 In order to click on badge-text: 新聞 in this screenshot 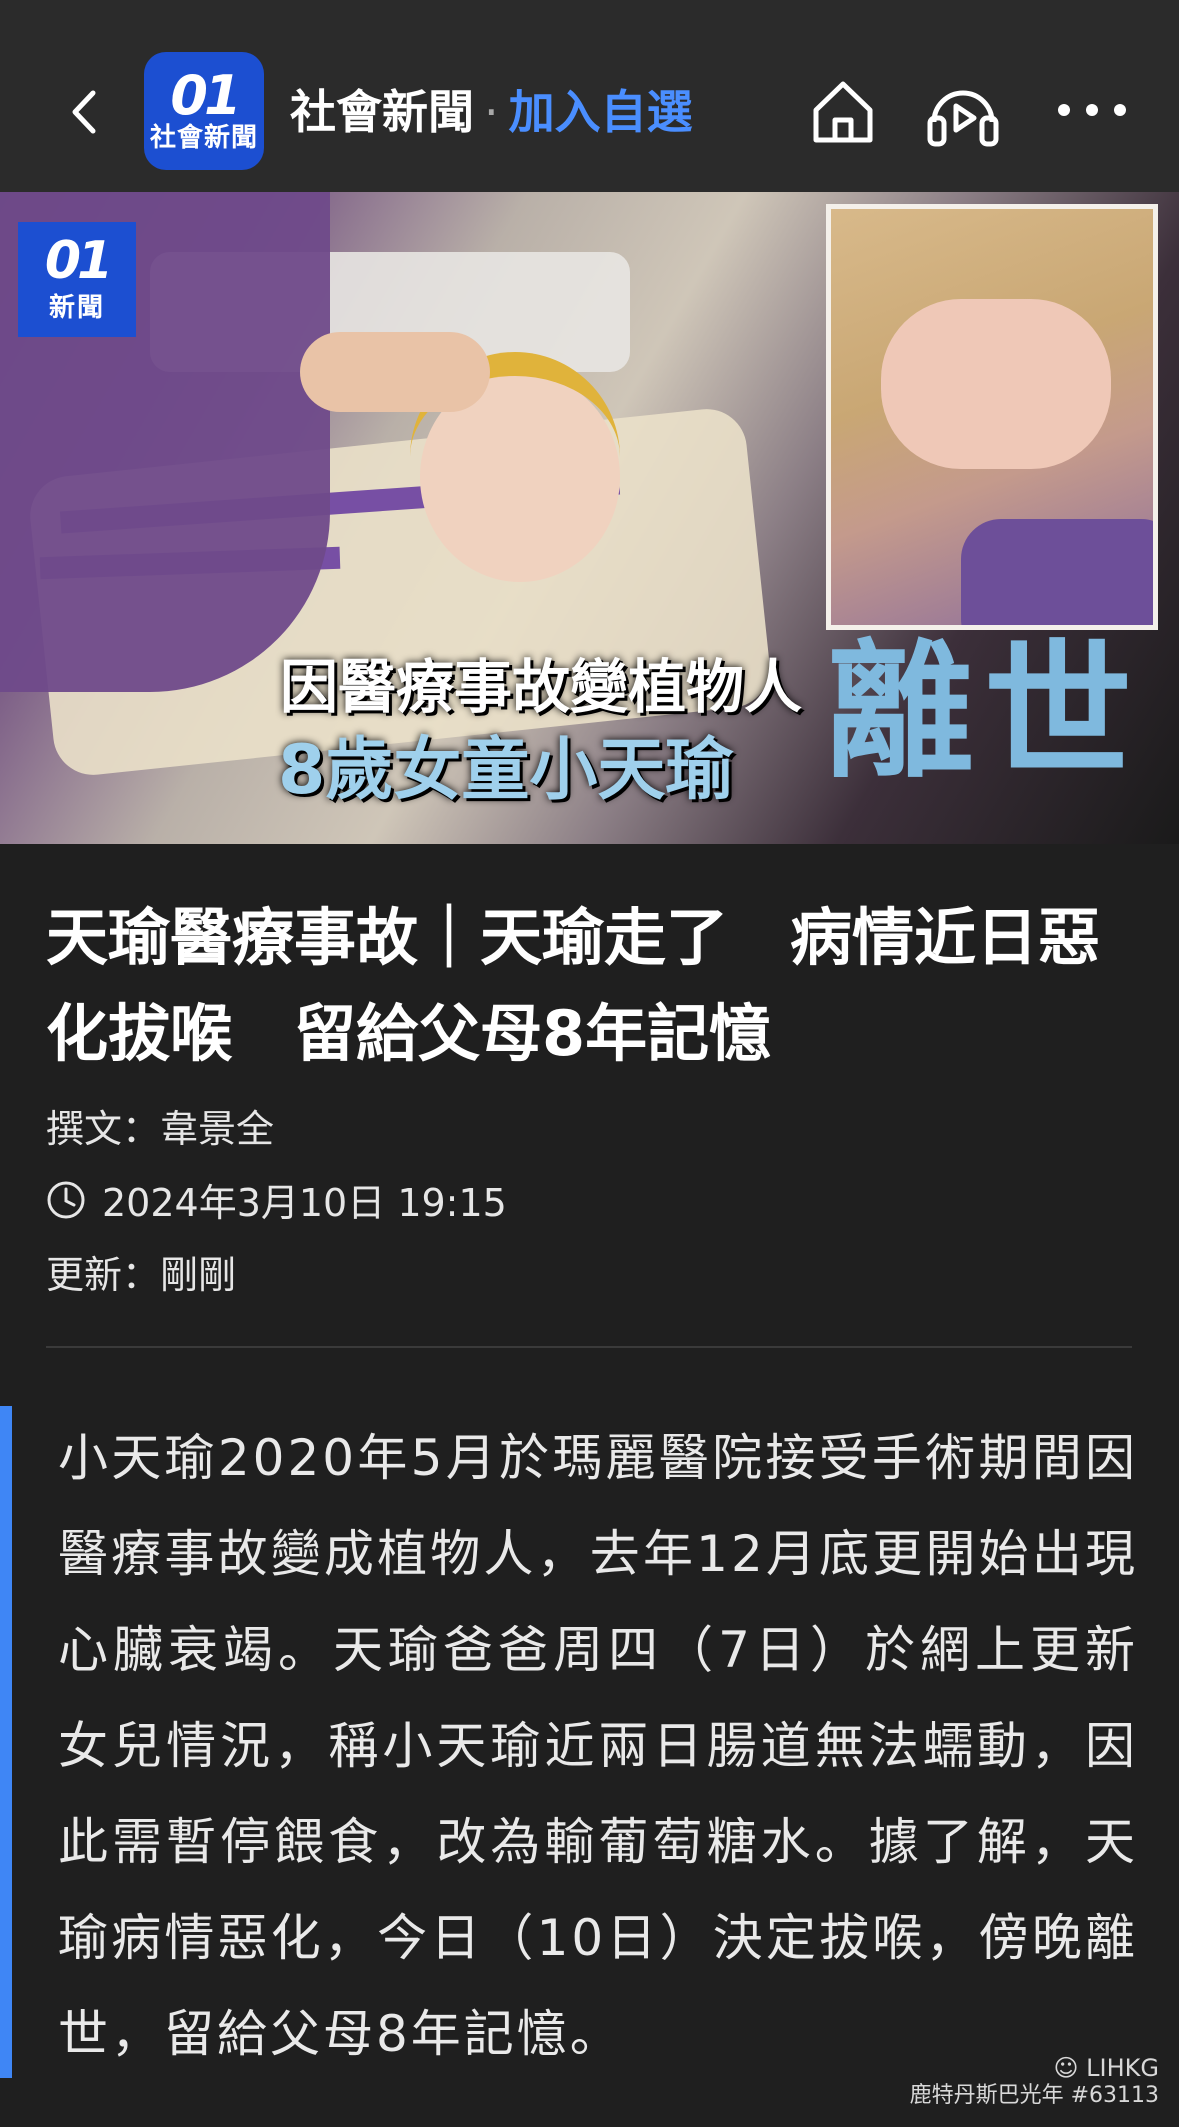, I will do `click(76, 308)`.